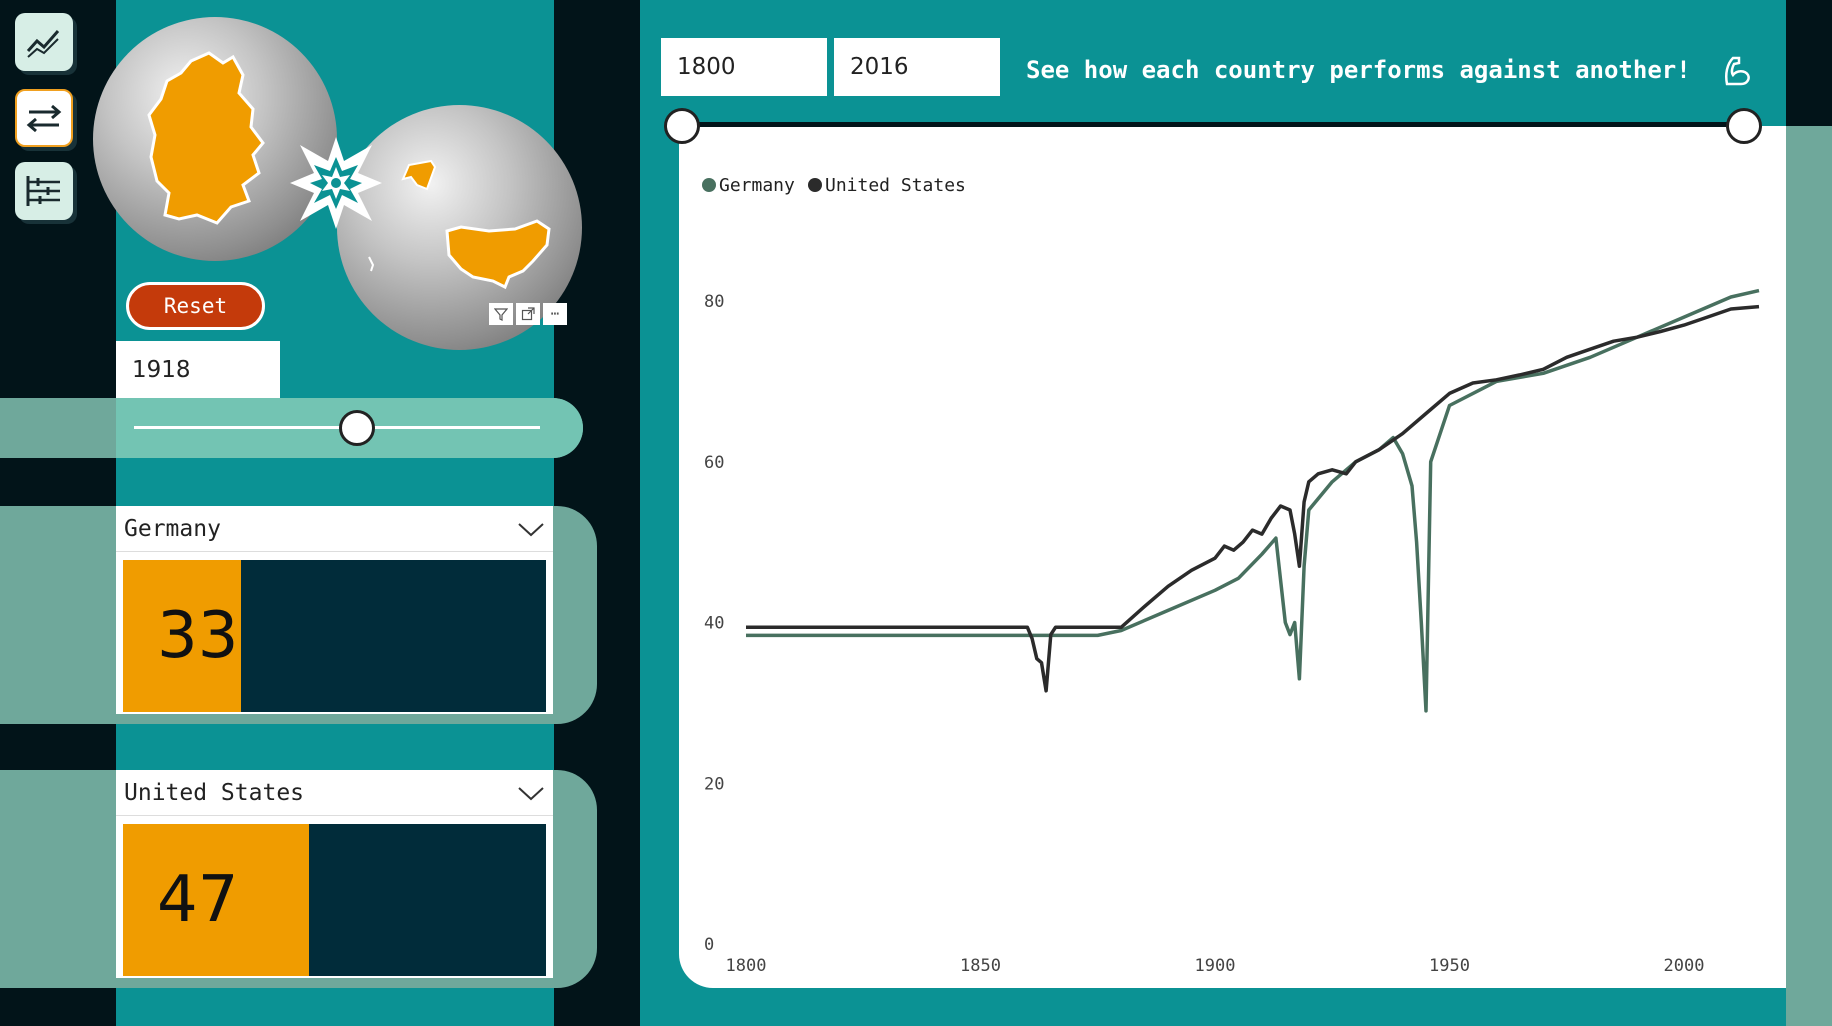 The width and height of the screenshot is (1832, 1026). What do you see at coordinates (1683, 966) in the screenshot?
I see `x-tick-label: 2000` at bounding box center [1683, 966].